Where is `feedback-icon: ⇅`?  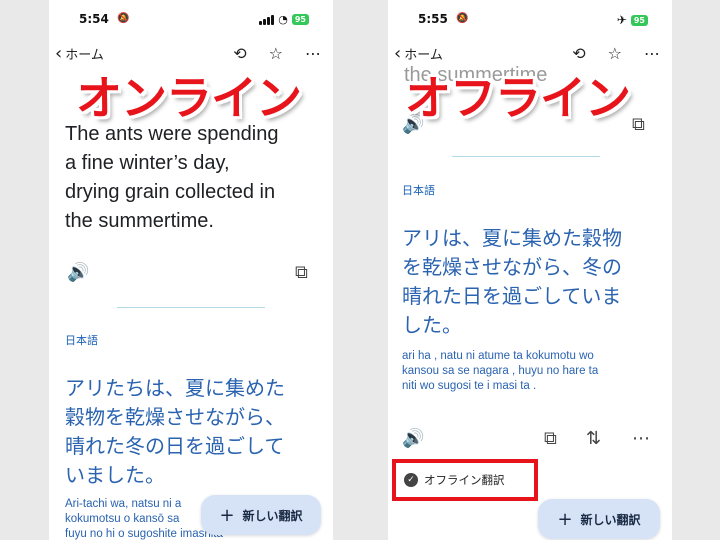
feedback-icon: ⇅ is located at coordinates (593, 438).